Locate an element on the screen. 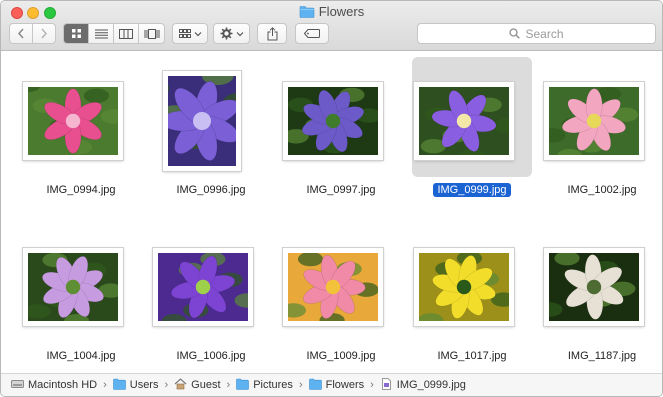 Image resolution: width=663 pixels, height=397 pixels. gear-icon is located at coordinates (226, 33).